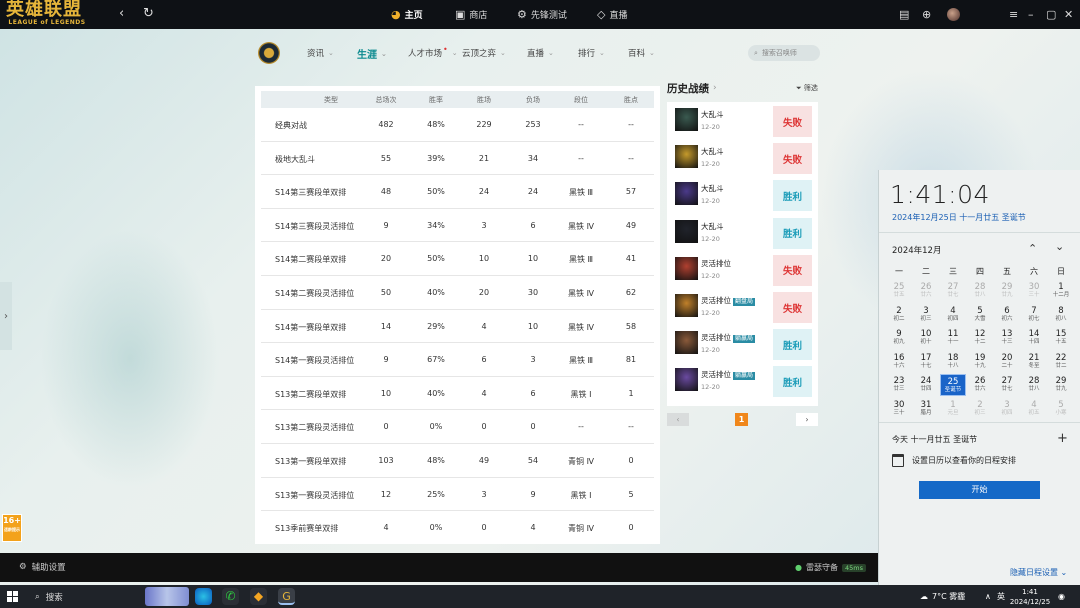 The width and height of the screenshot is (1080, 608). I want to click on calendar-day: 31 腊月, so click(926, 409).